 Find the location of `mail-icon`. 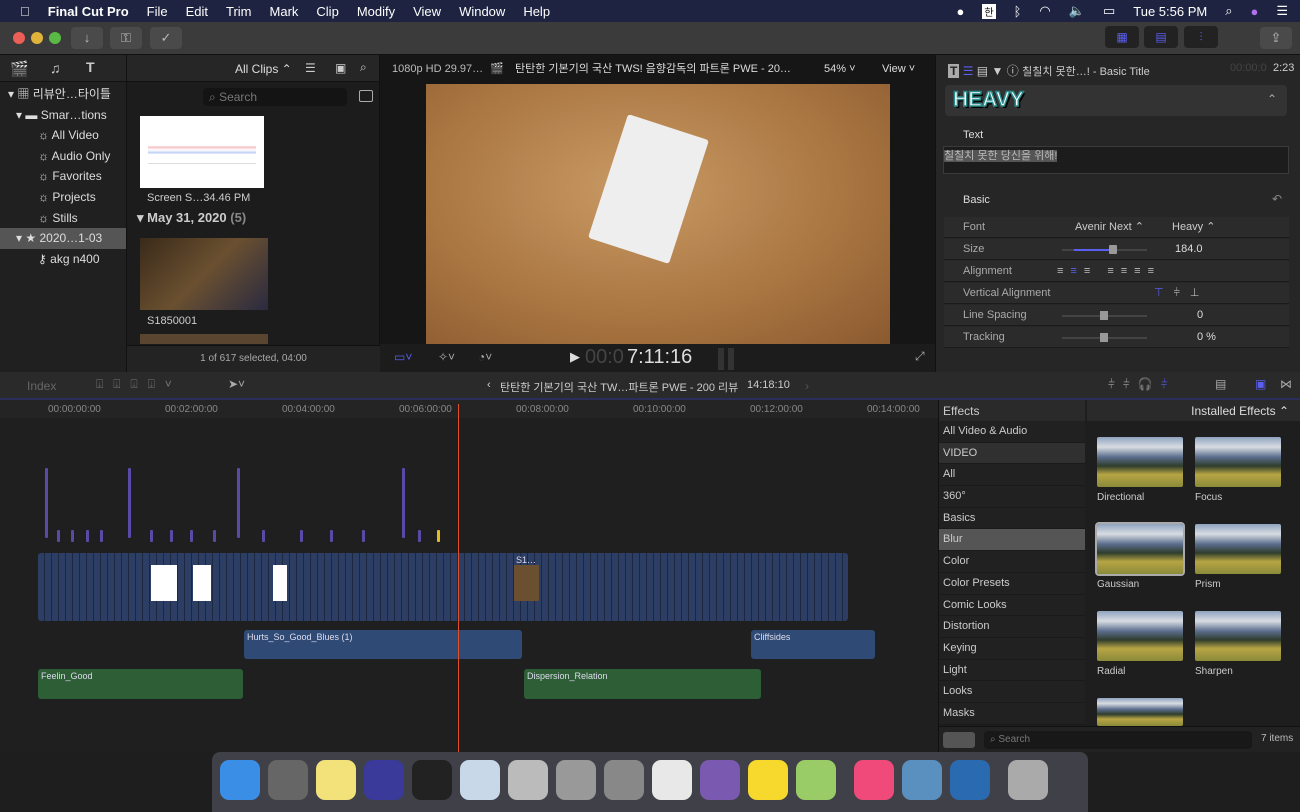

mail-icon is located at coordinates (480, 780).